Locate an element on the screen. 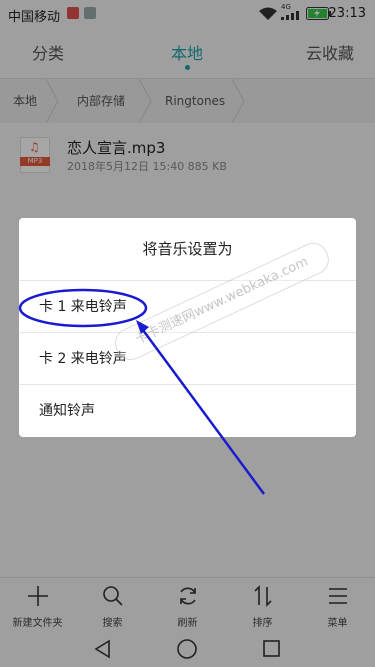 The width and height of the screenshot is (375, 667). option-notification-ringtone: 通知铃声 is located at coordinates (187, 411).